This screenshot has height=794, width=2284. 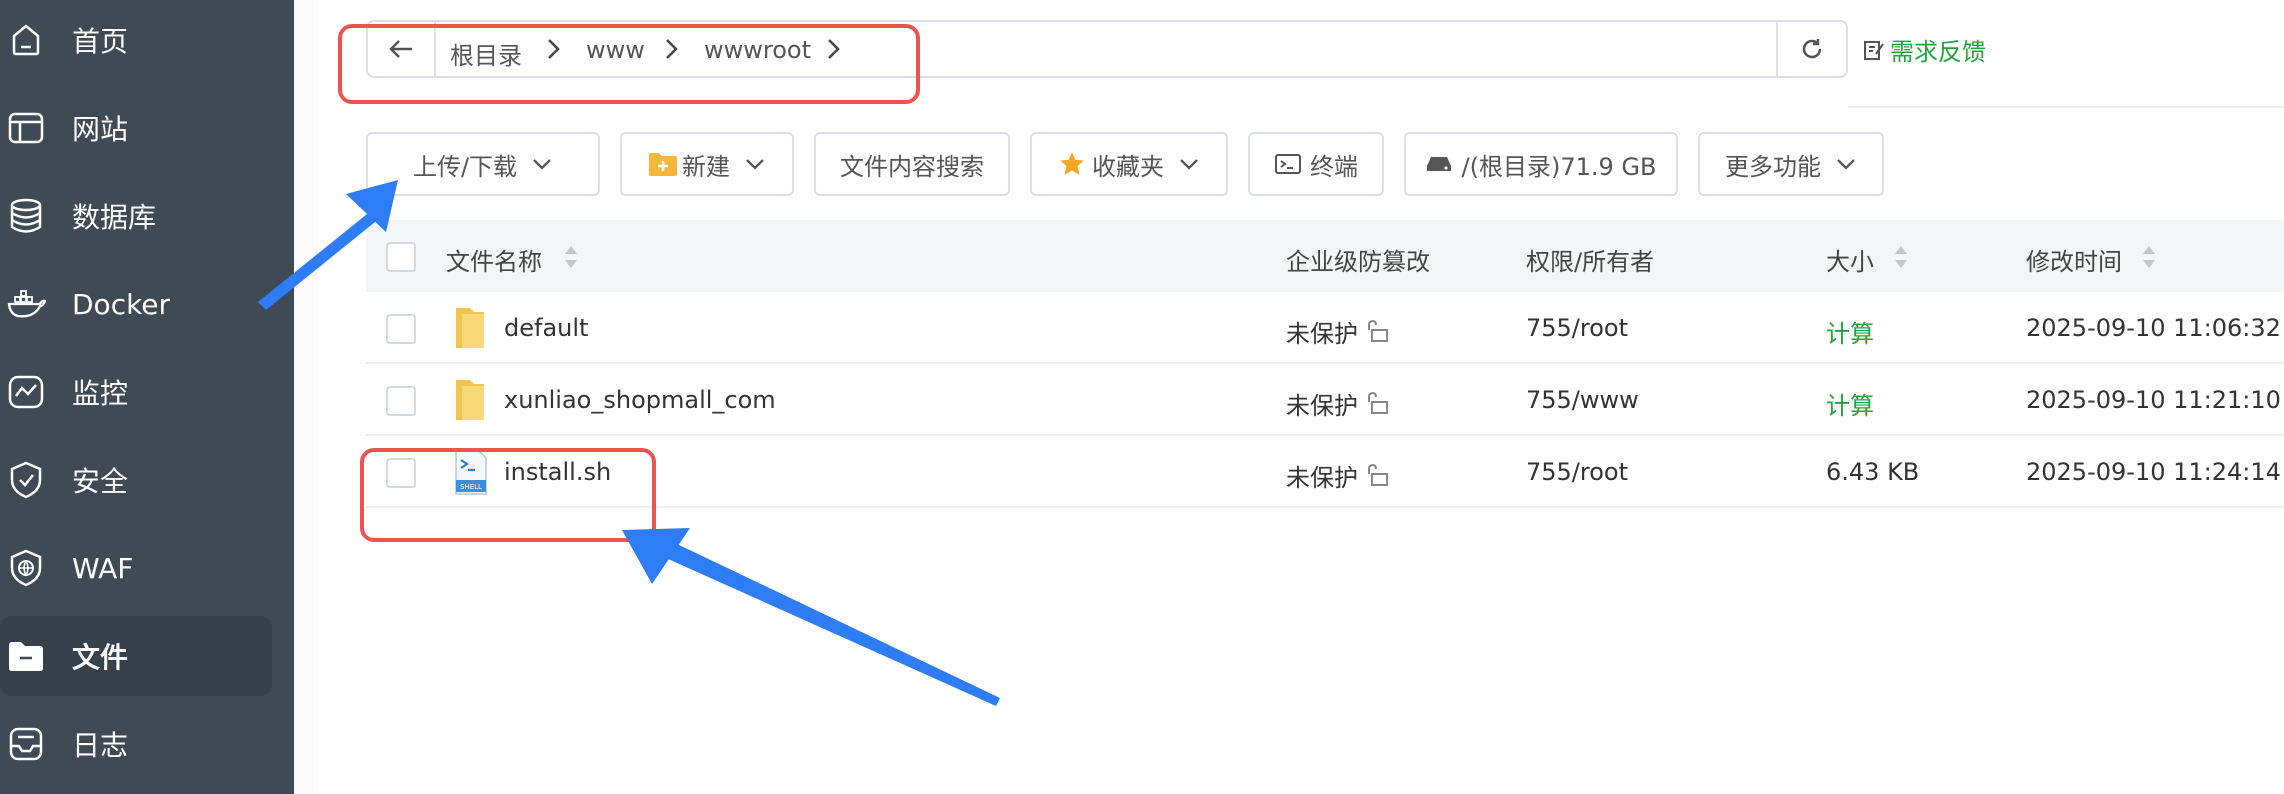 What do you see at coordinates (100, 41) in the screenshot?
I see `sidebar-item-label: 首页` at bounding box center [100, 41].